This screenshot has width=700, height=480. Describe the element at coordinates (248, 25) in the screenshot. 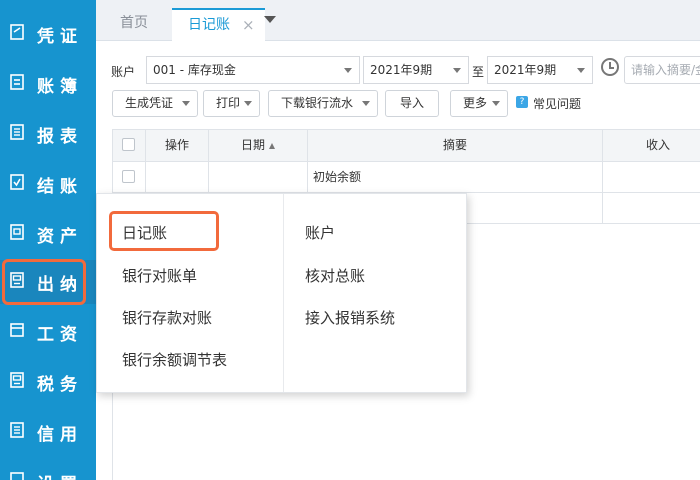

I see `close-icon: ×` at that location.